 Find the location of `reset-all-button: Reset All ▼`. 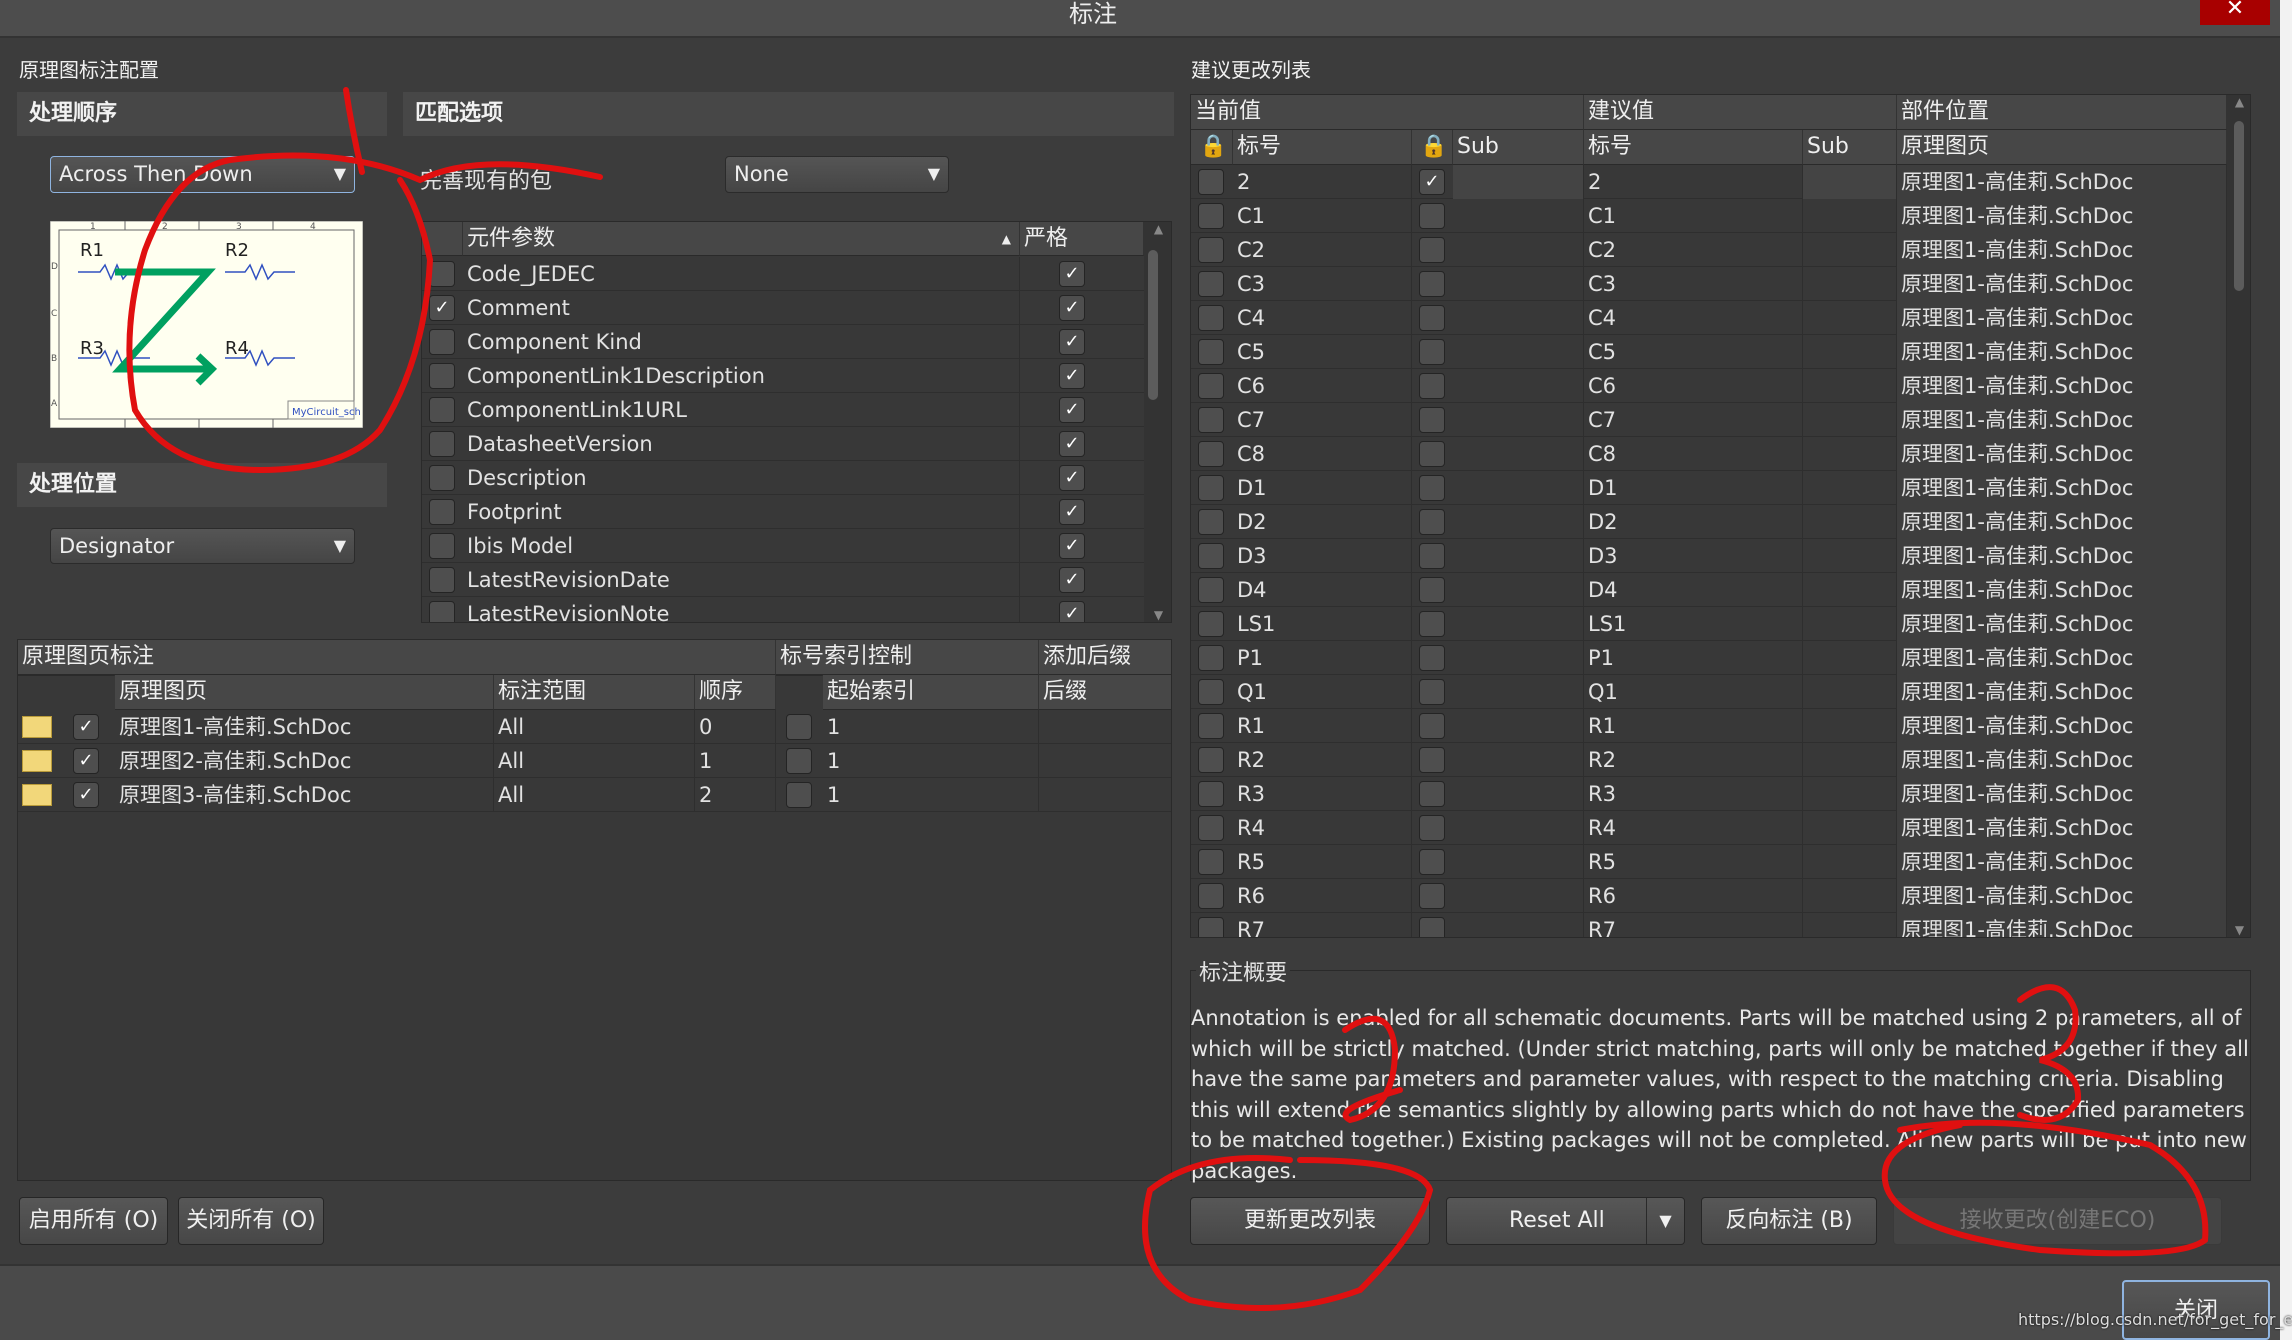

reset-all-button: Reset All ▼ is located at coordinates (1565, 1221).